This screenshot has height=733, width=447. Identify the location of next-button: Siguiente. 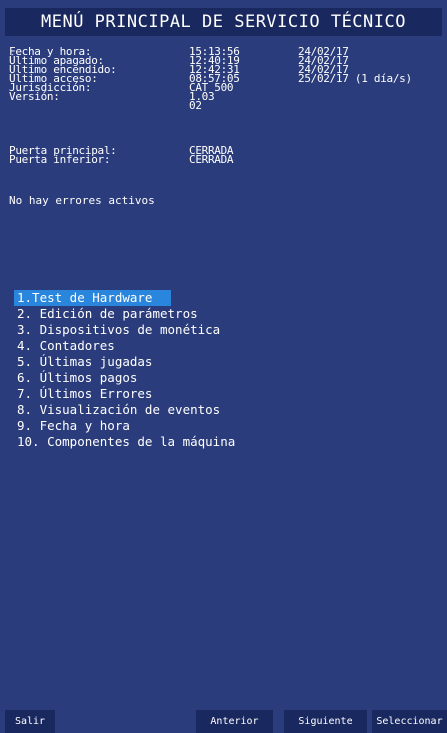
(325, 721).